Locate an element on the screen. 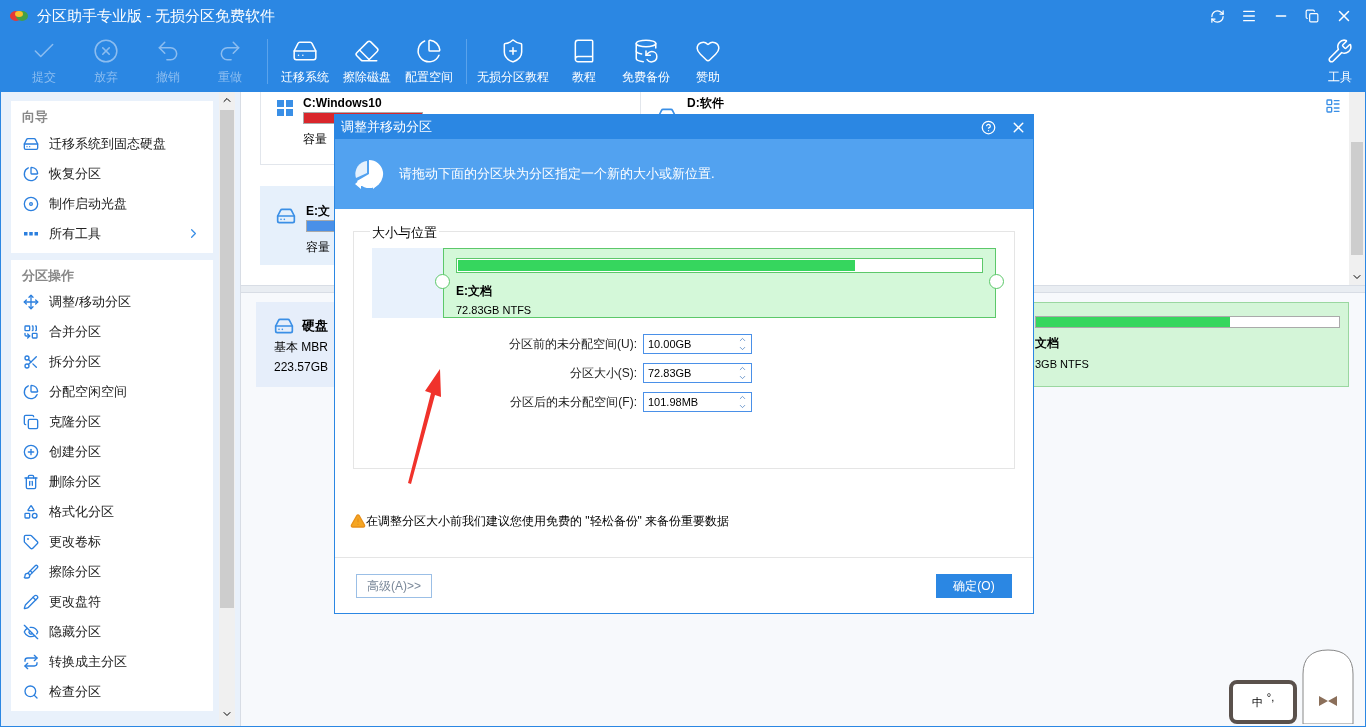 This screenshot has width=1366, height=727. unallocated-block is located at coordinates (407, 283).